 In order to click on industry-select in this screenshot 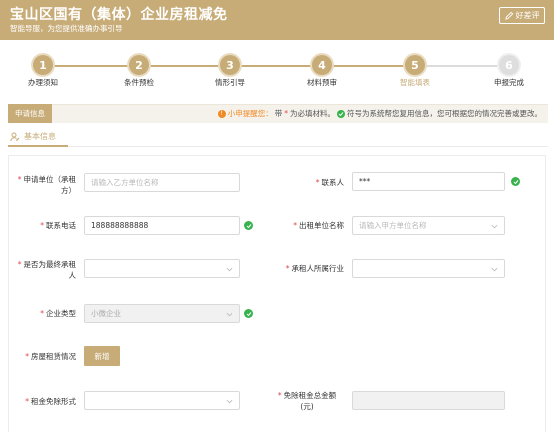, I will do `click(428, 268)`.